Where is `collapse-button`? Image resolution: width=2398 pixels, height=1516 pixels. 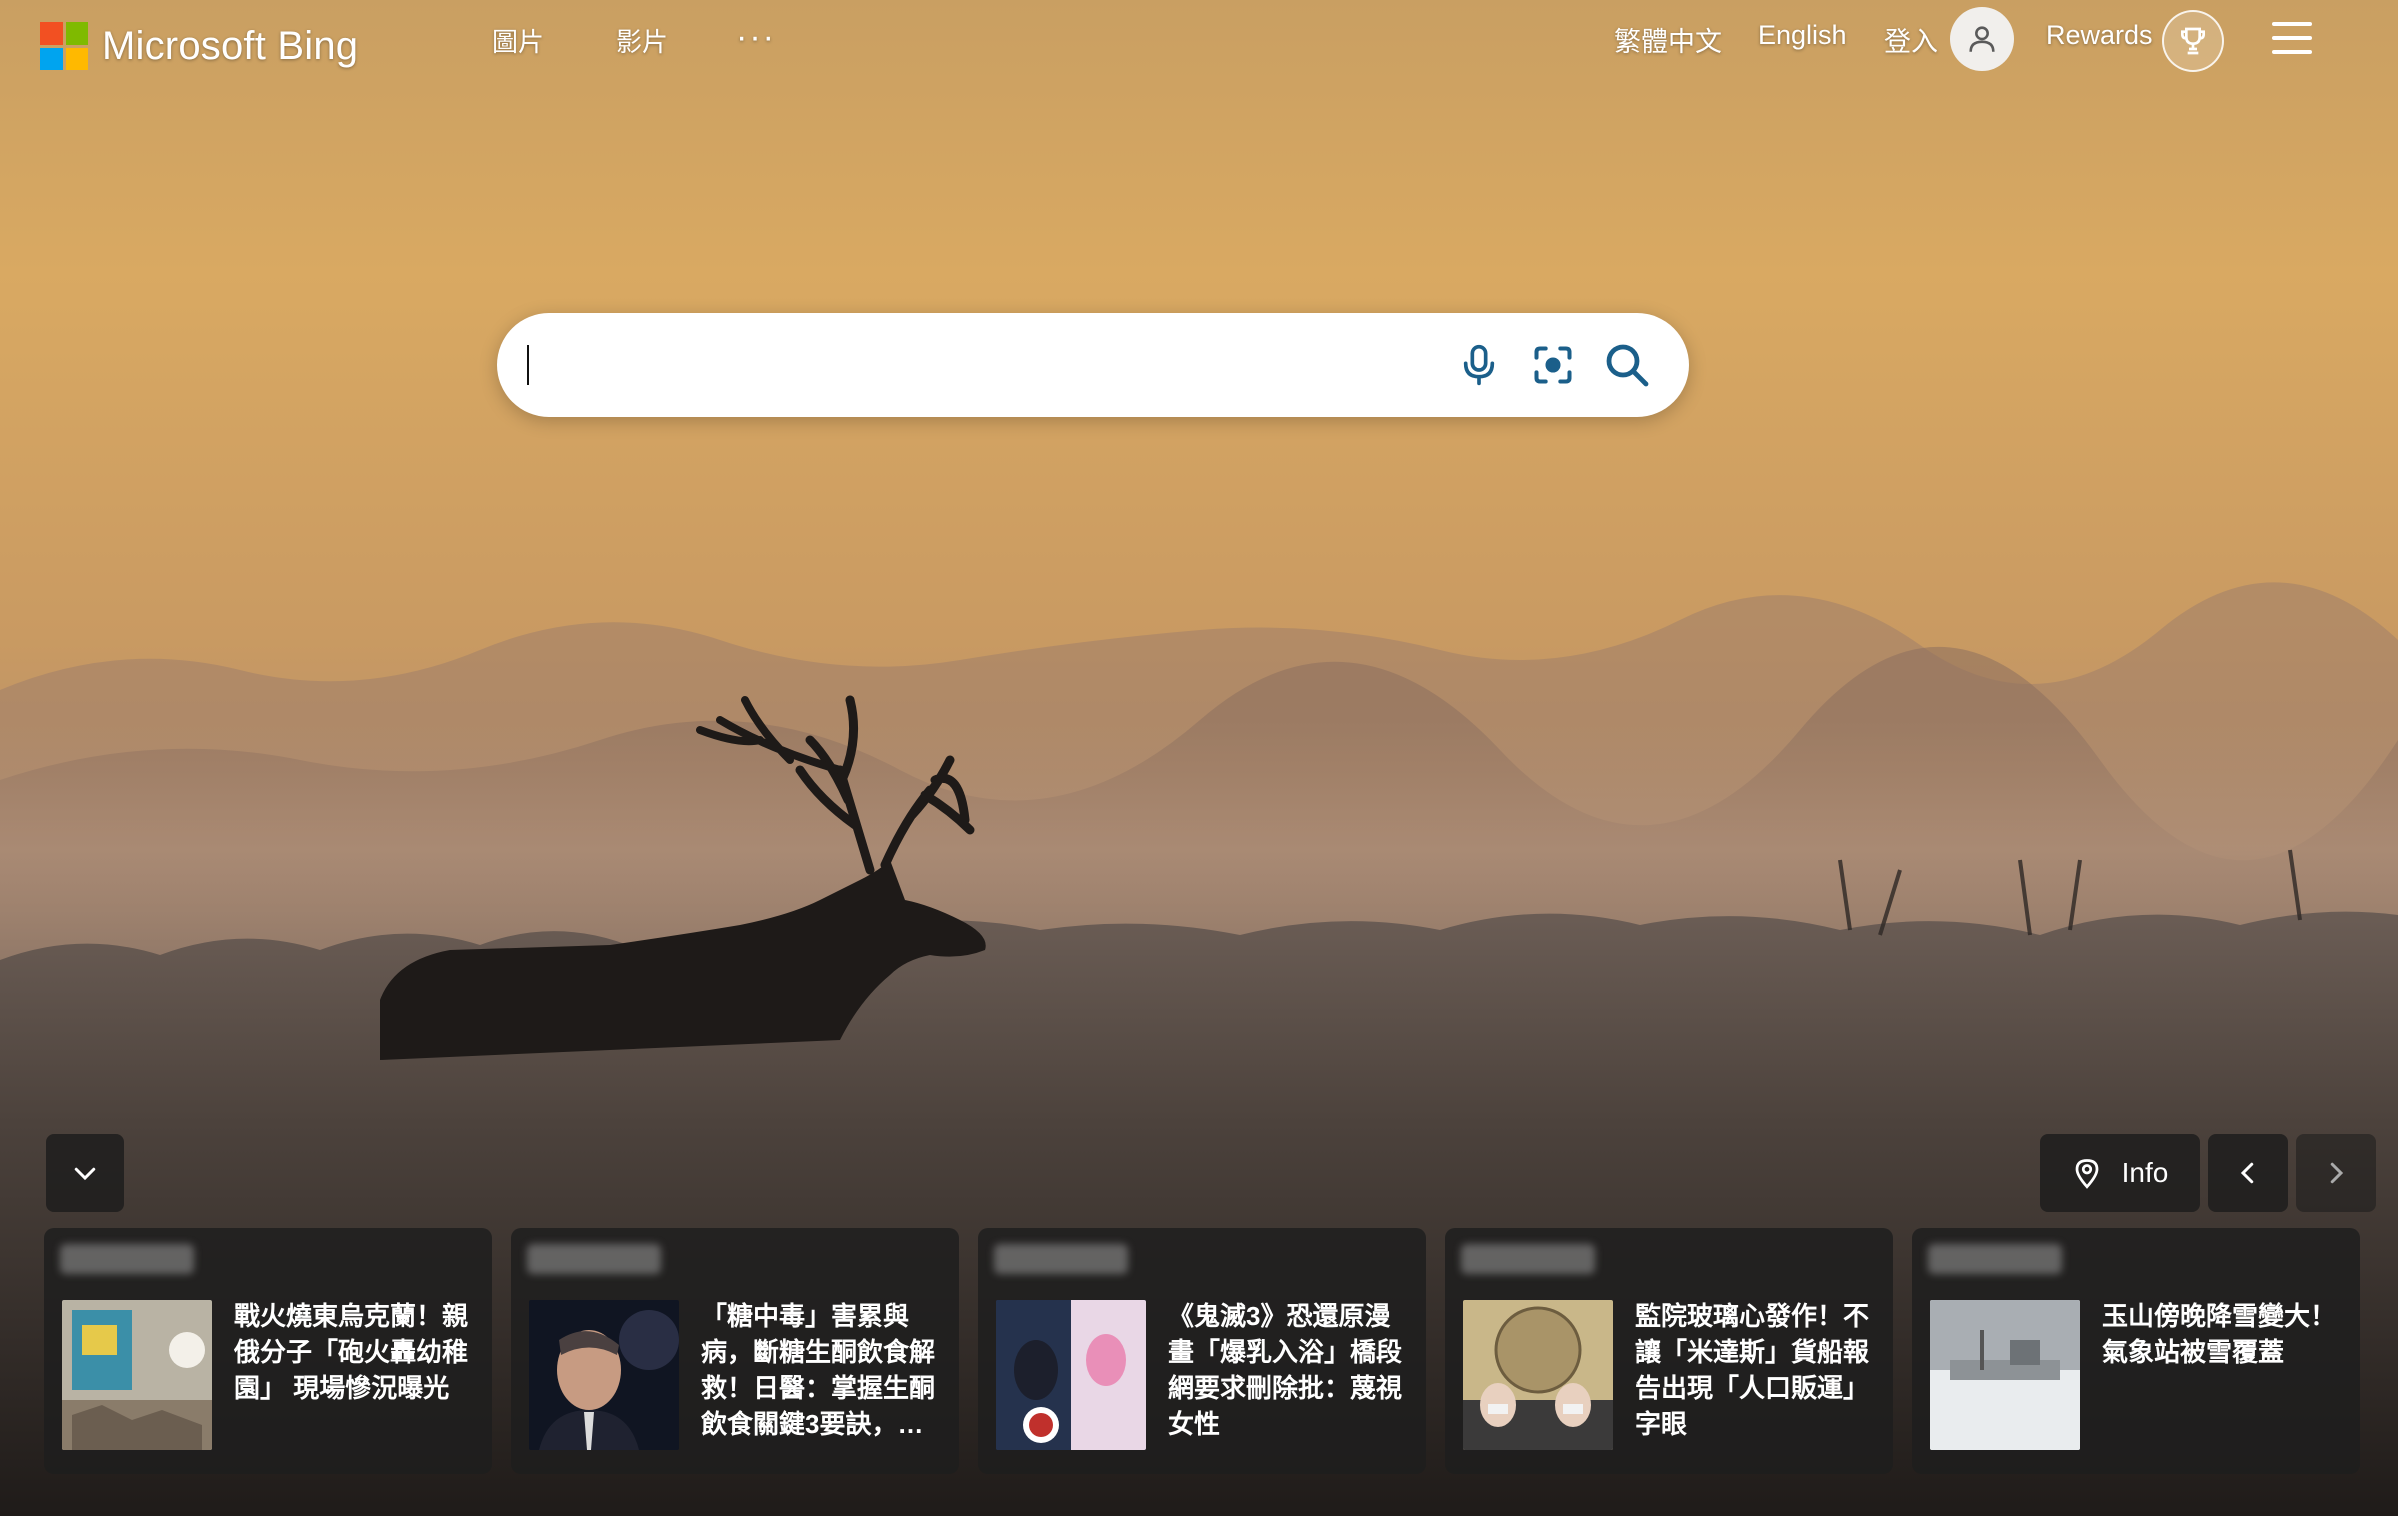 collapse-button is located at coordinates (85, 1173).